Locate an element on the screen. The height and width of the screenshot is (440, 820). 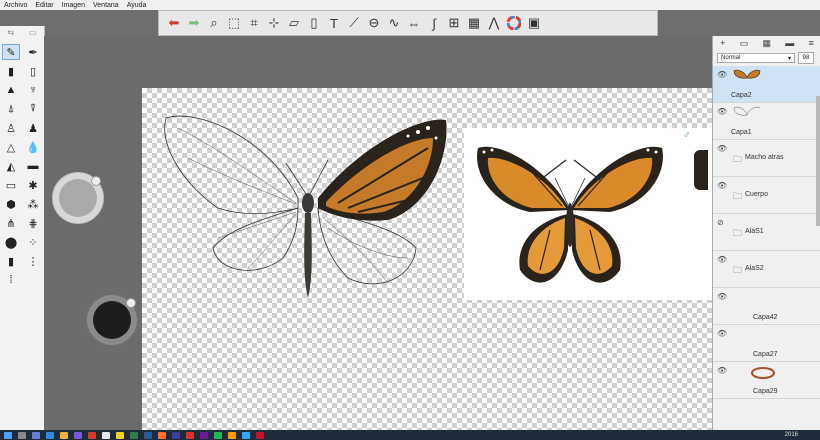
zoom-icon: ⌕ is located at coordinates (214, 23).